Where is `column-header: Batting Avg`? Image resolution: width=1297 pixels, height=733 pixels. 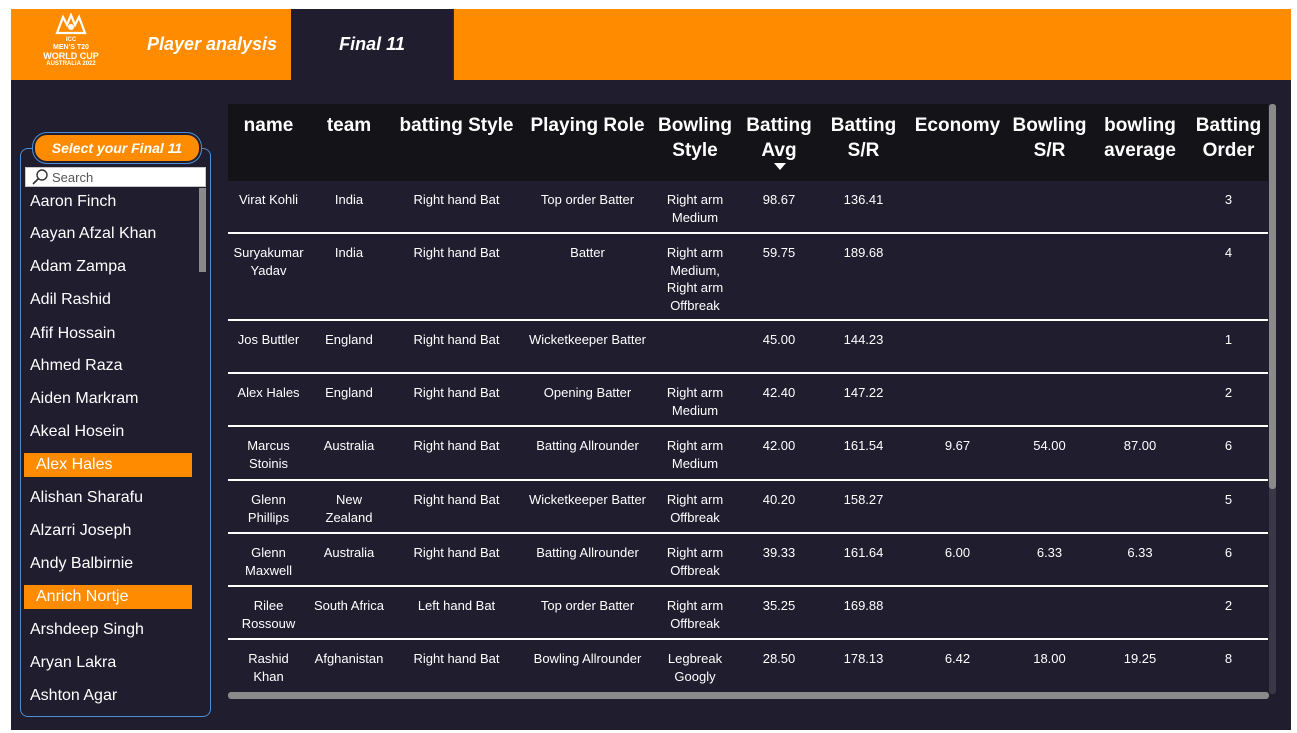 column-header: Batting Avg is located at coordinates (779, 142).